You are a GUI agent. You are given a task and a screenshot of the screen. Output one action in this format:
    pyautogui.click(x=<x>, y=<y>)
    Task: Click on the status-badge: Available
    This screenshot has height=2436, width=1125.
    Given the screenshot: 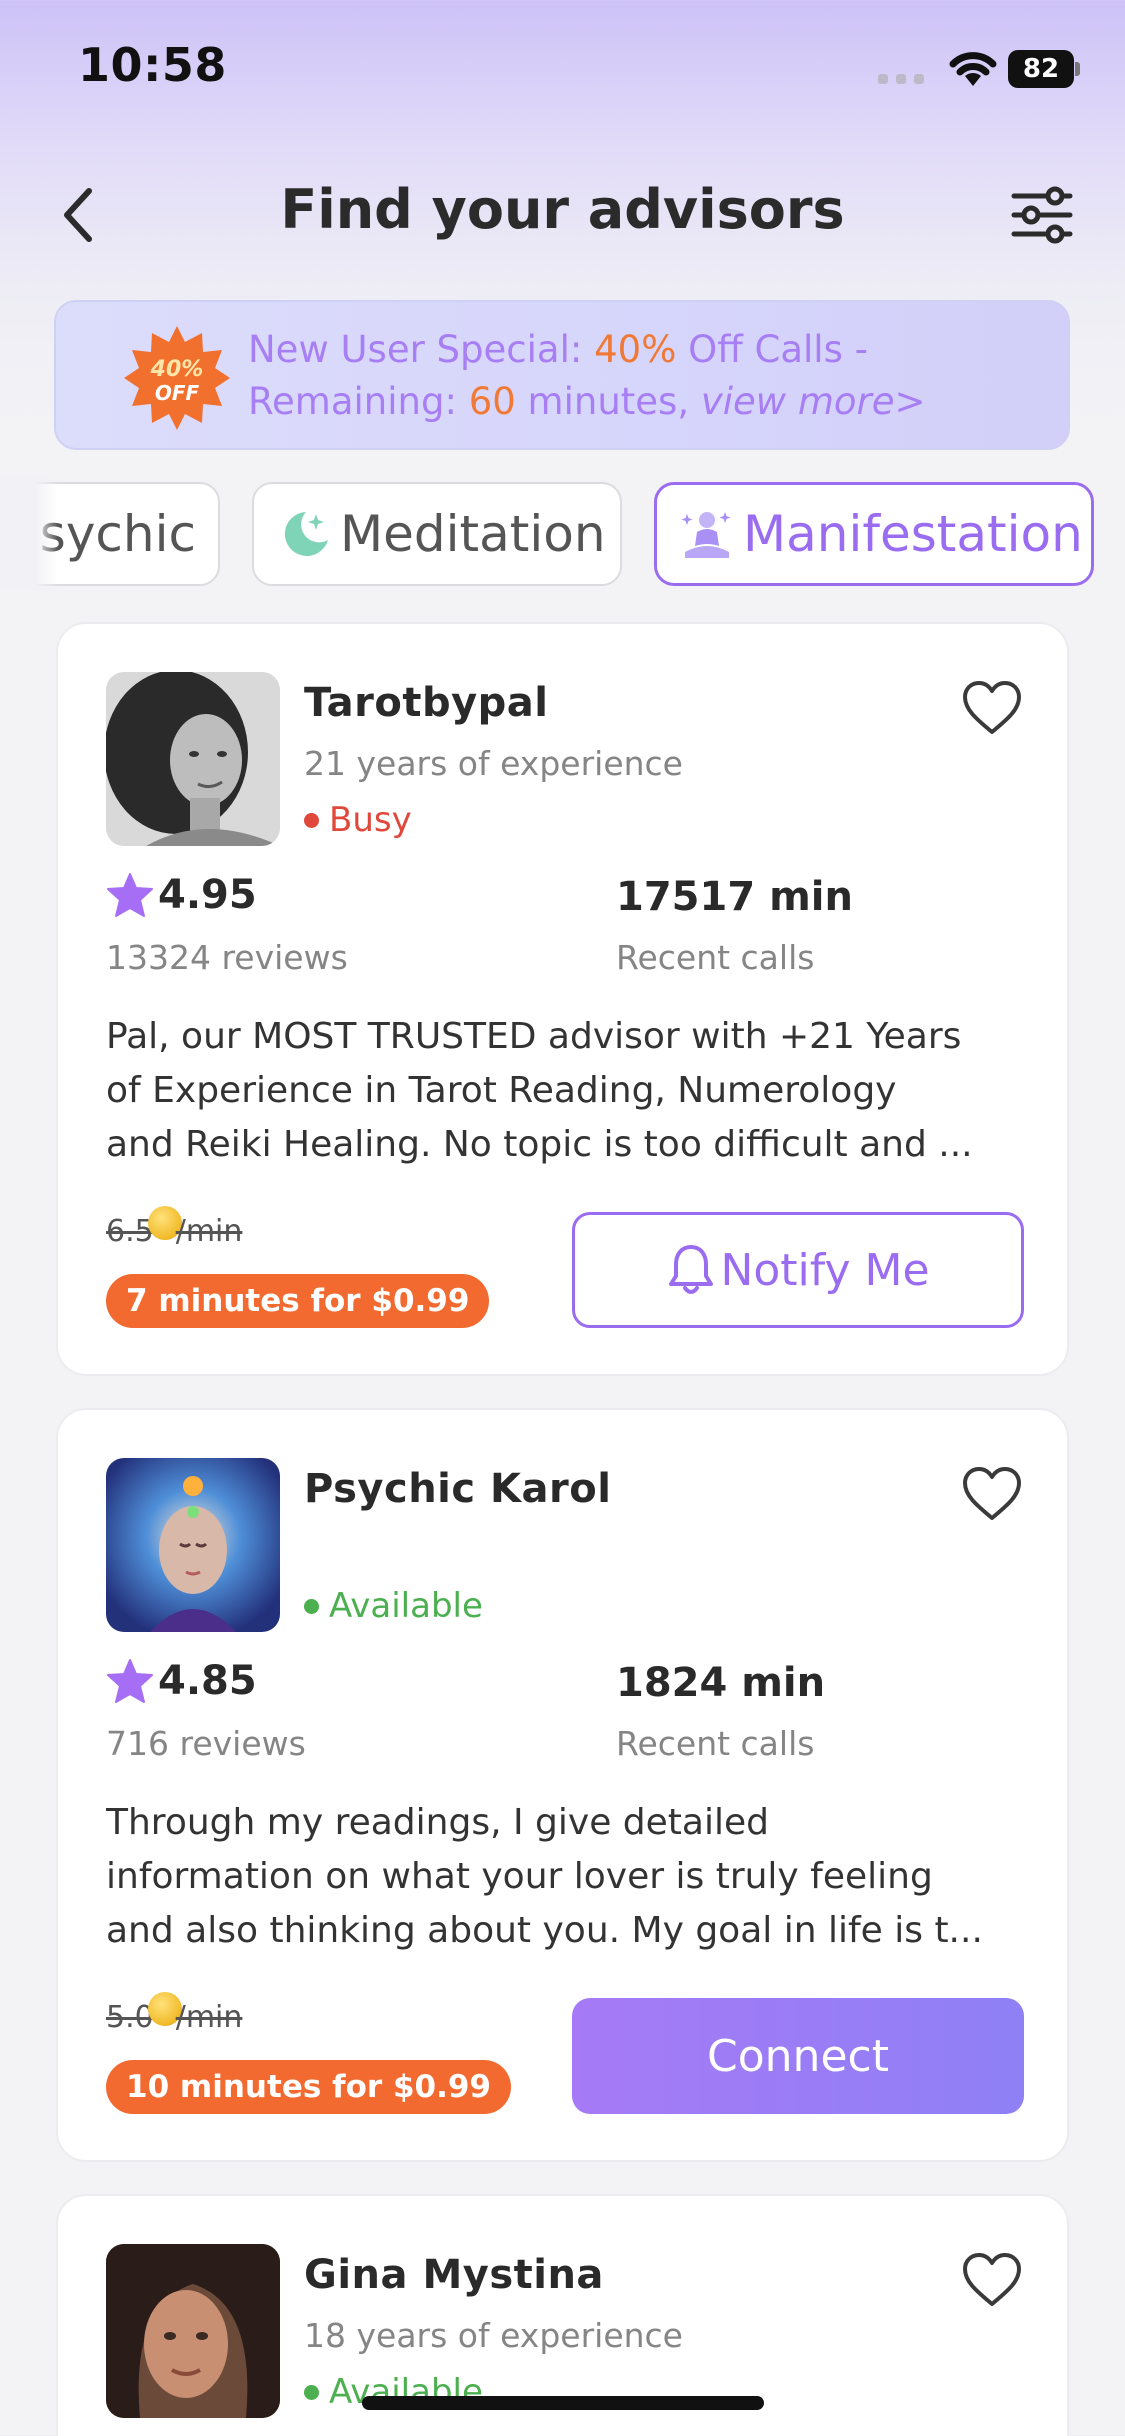 What is the action you would take?
    pyautogui.click(x=393, y=1606)
    